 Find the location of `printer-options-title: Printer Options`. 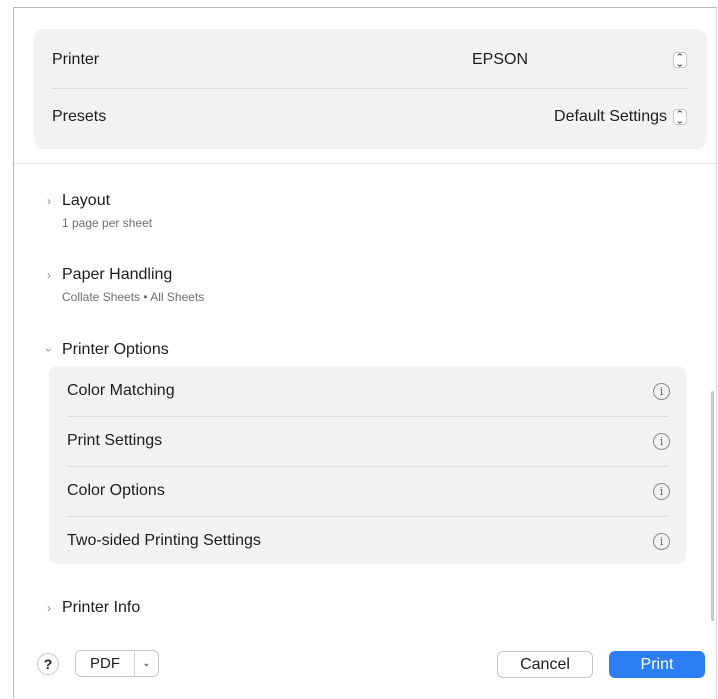

printer-options-title: Printer Options is located at coordinates (115, 350).